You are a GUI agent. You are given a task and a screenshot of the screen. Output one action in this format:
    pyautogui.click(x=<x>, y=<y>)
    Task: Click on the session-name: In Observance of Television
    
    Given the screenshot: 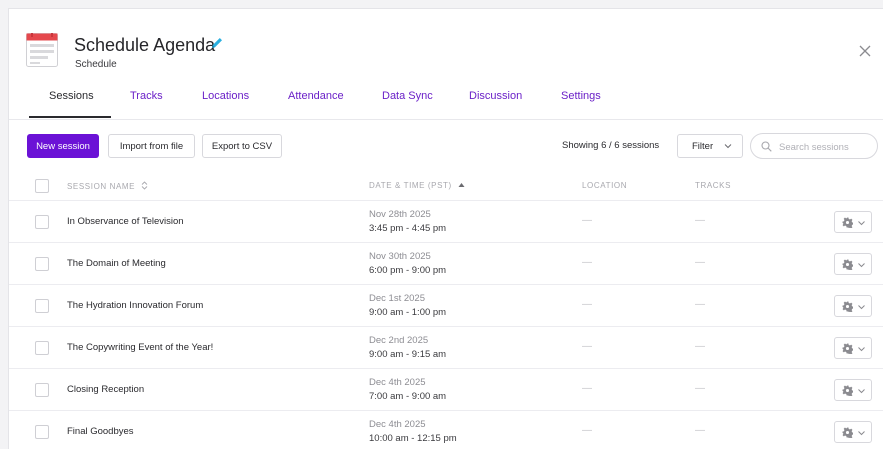 What is the action you would take?
    pyautogui.click(x=125, y=221)
    